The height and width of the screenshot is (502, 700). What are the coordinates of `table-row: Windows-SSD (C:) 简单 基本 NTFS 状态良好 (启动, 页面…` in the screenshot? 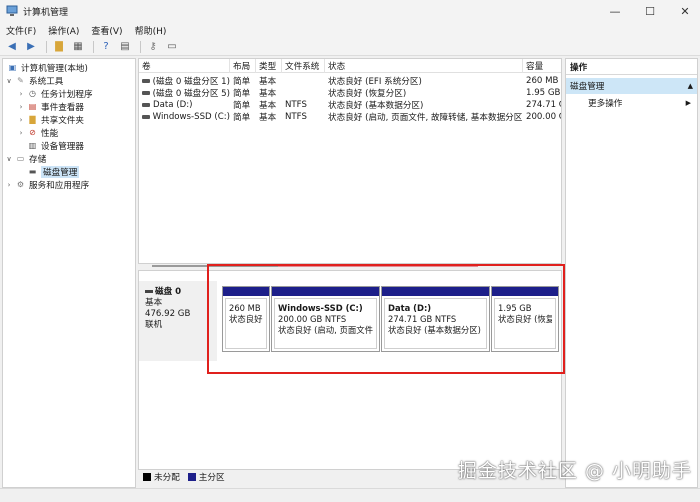 It's located at (350, 116).